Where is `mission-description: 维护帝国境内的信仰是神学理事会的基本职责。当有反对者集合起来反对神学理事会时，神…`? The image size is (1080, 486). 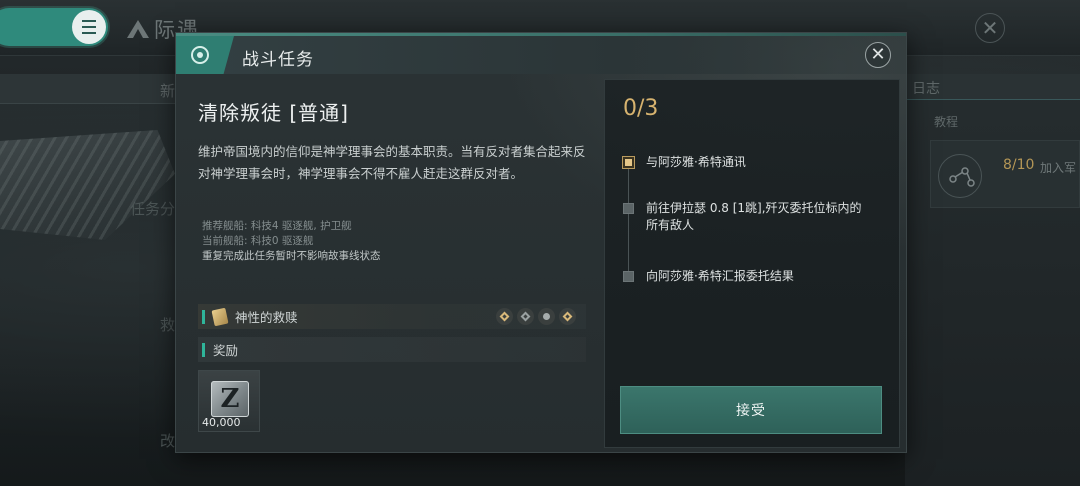
mission-description: 维护帝国境内的信仰是神学理事会的基本职责。当有反对者集合起来反对神学理事会时，神… is located at coordinates (392, 162).